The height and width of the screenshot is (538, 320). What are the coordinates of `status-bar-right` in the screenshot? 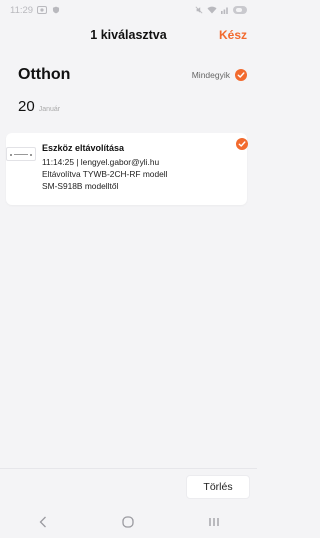 It's located at (220, 10).